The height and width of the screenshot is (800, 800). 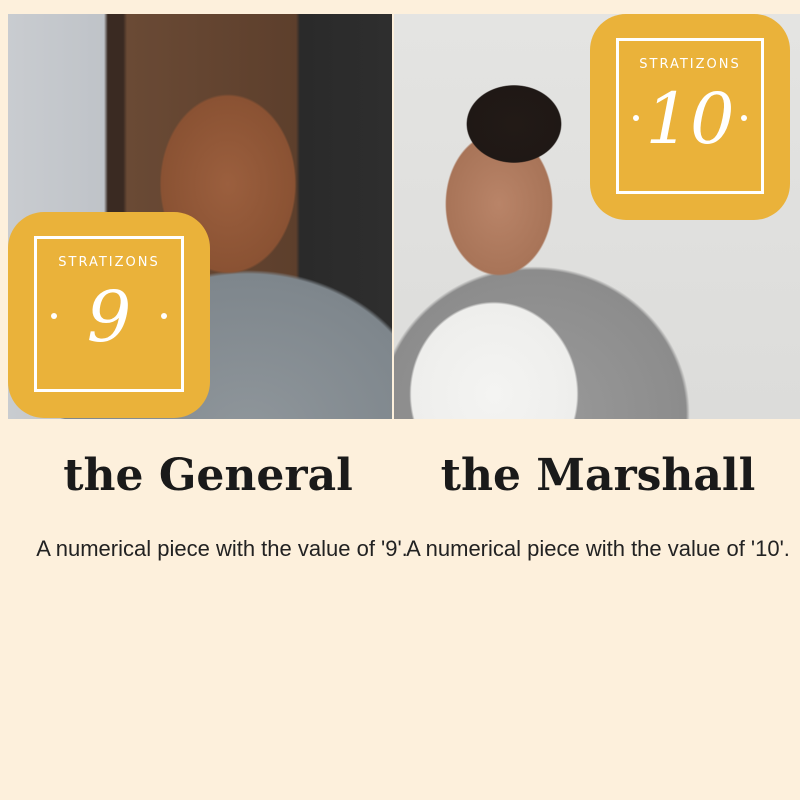 I want to click on stratizons-badge-9: STRATIZONS 9, so click(x=109, y=315).